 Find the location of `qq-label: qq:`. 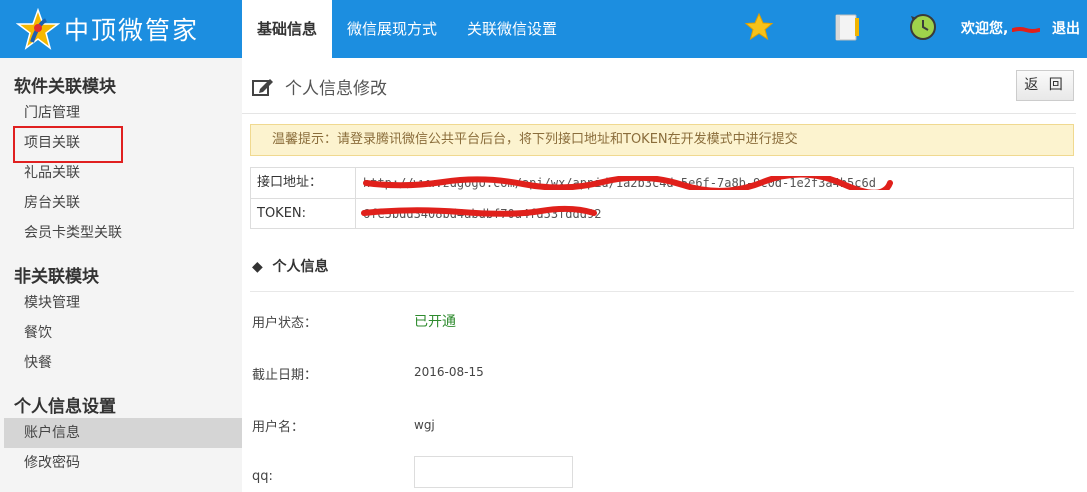

qq-label: qq: is located at coordinates (262, 476).